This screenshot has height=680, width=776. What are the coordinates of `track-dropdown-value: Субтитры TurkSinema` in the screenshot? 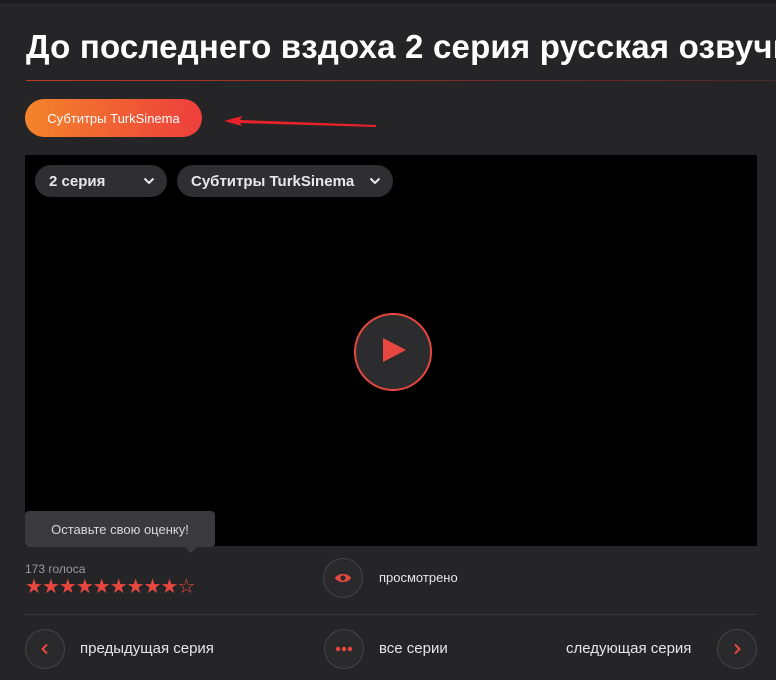 It's located at (273, 181).